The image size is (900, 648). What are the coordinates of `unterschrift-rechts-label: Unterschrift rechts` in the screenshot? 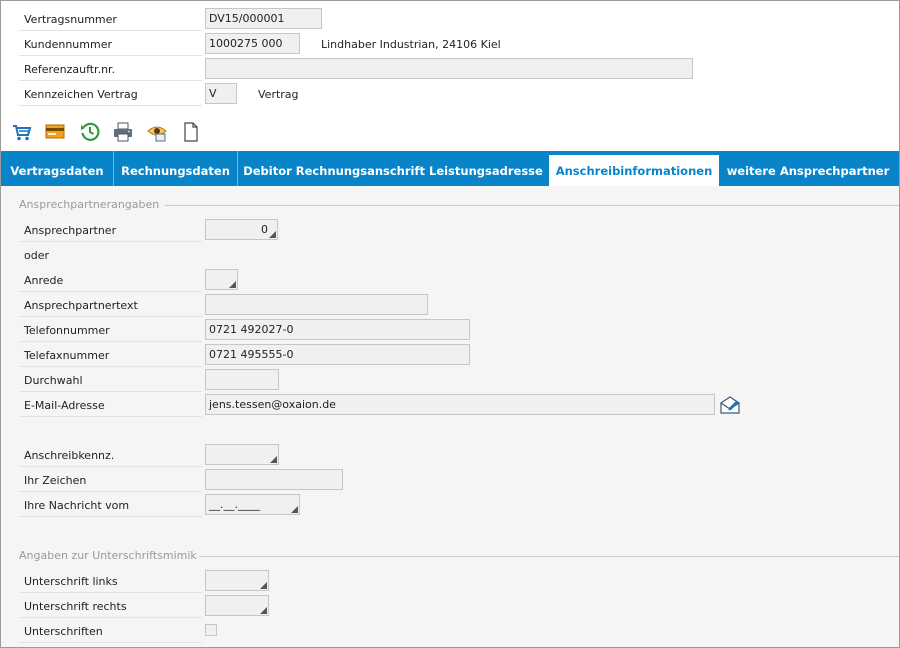 It's located at (75, 606).